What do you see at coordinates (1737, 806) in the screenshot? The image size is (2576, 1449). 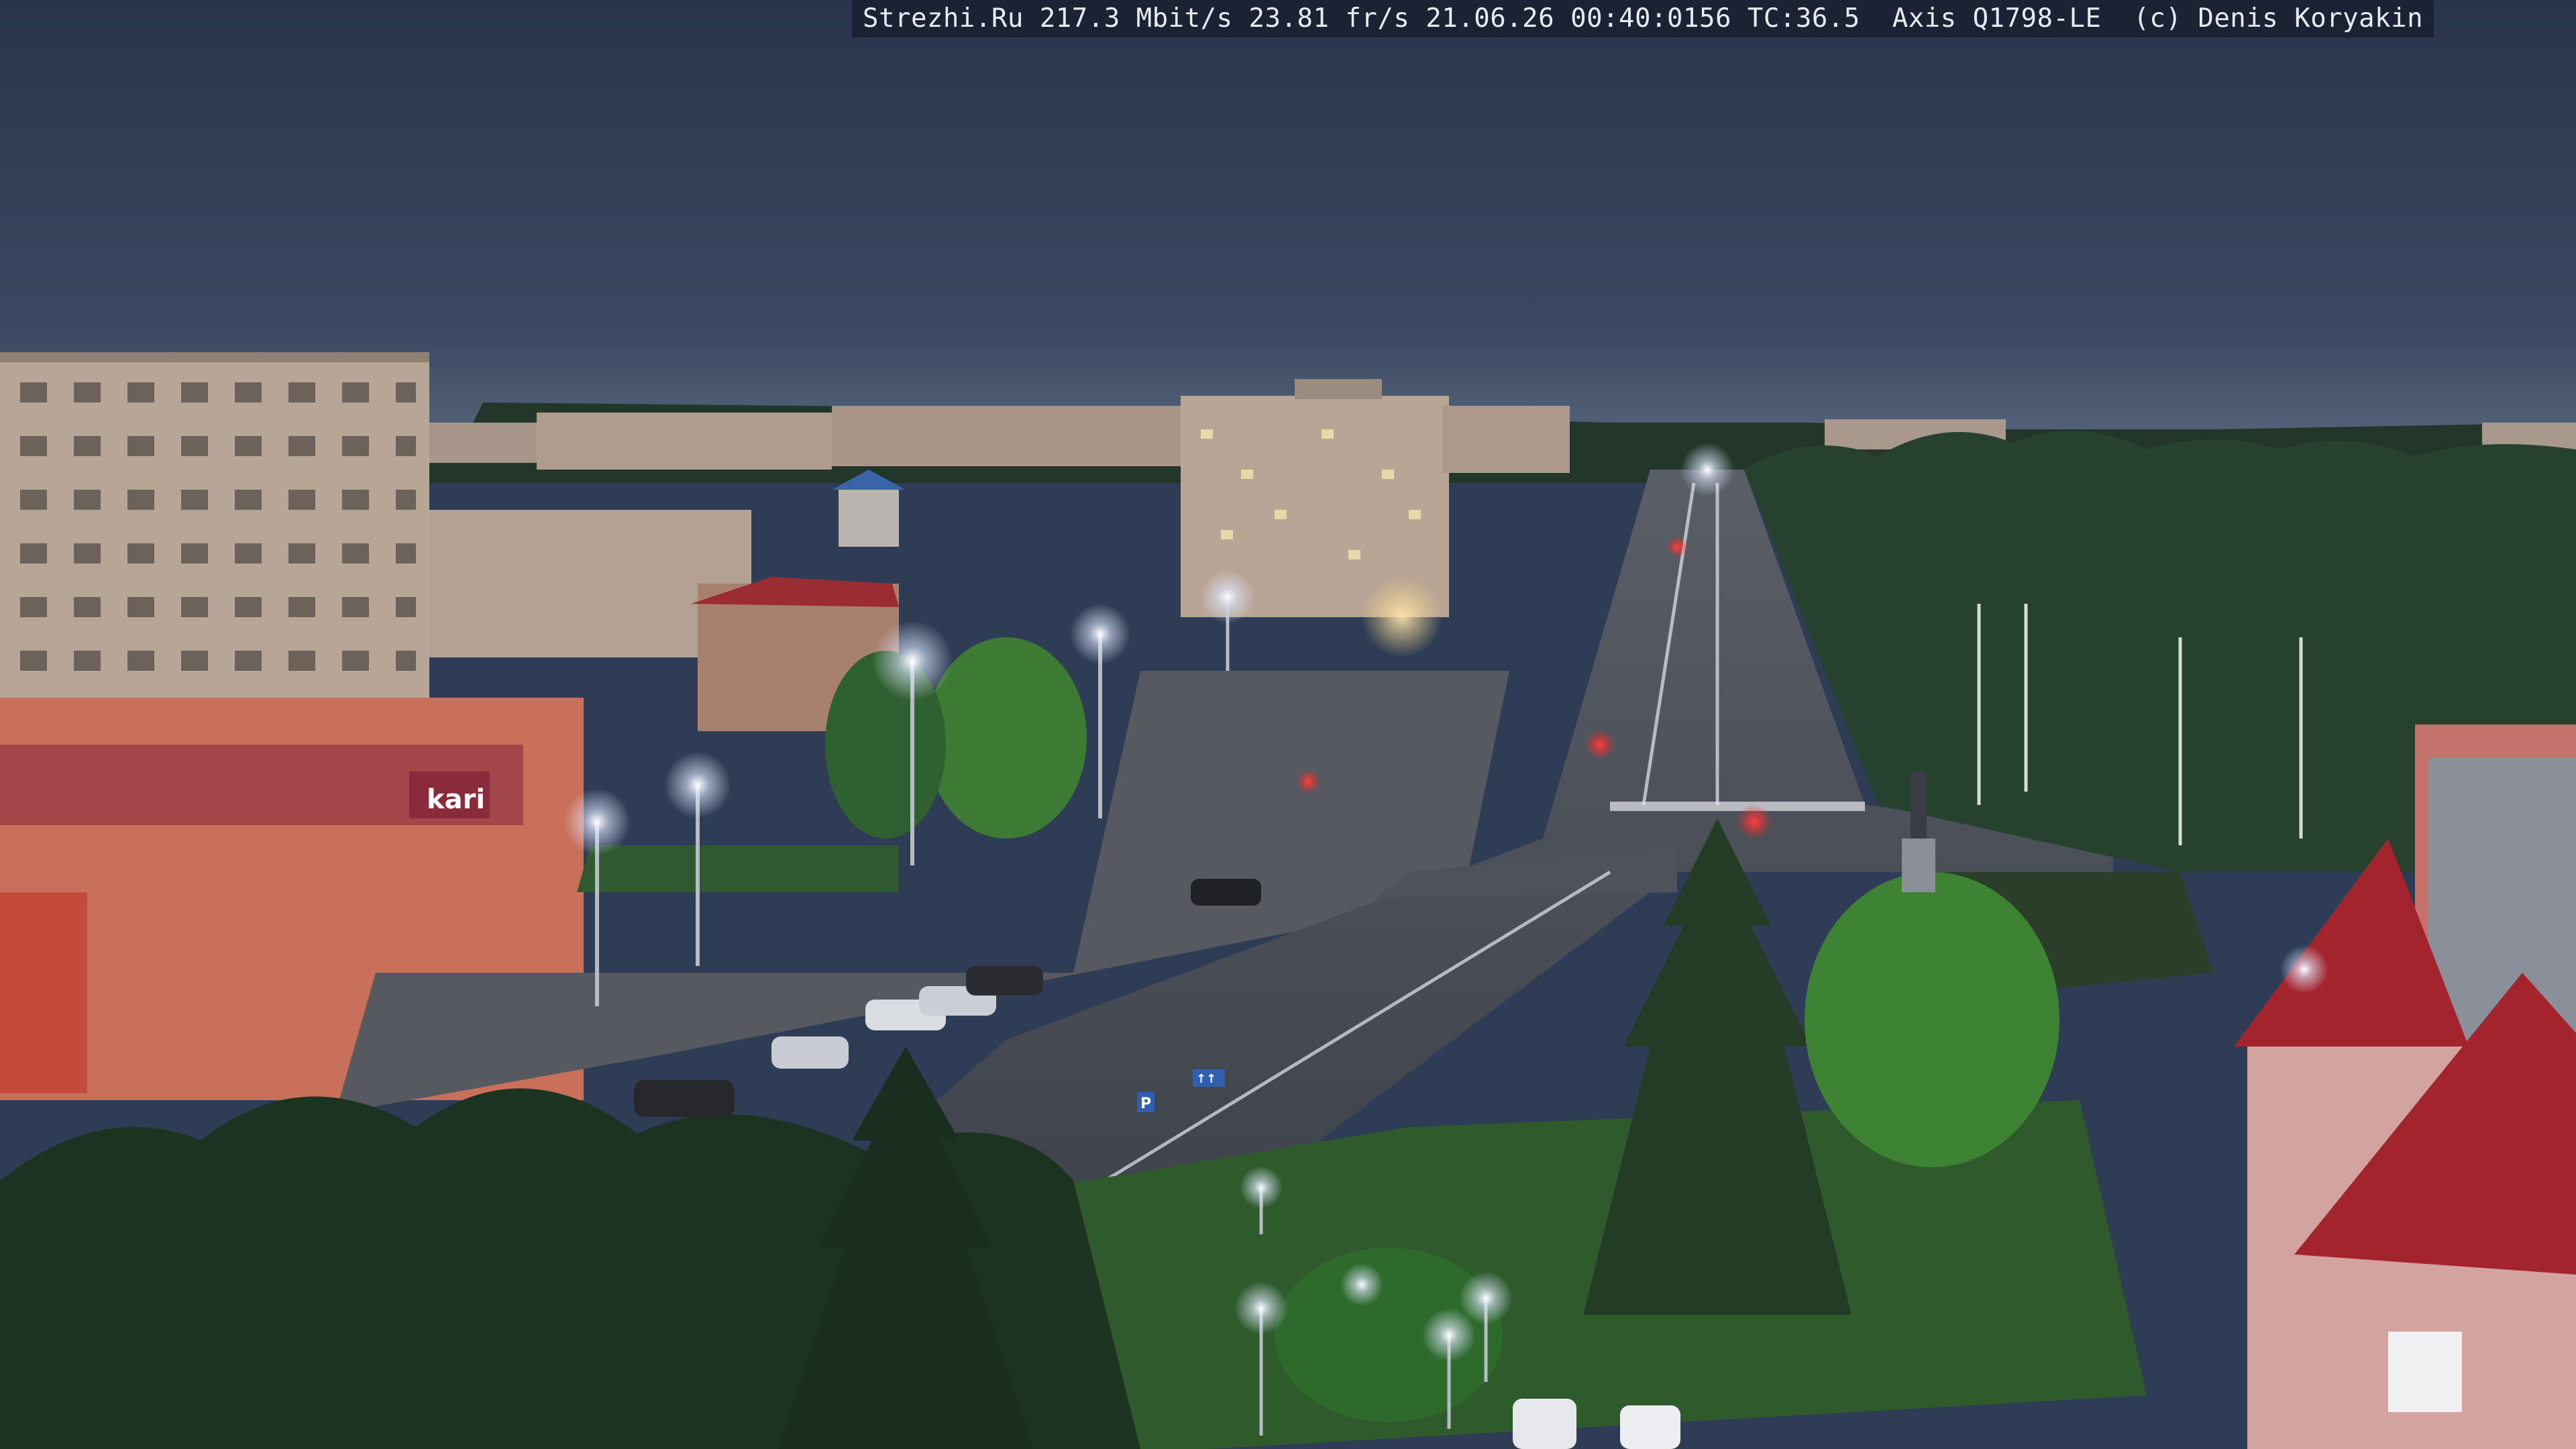 I see `crosswalk` at bounding box center [1737, 806].